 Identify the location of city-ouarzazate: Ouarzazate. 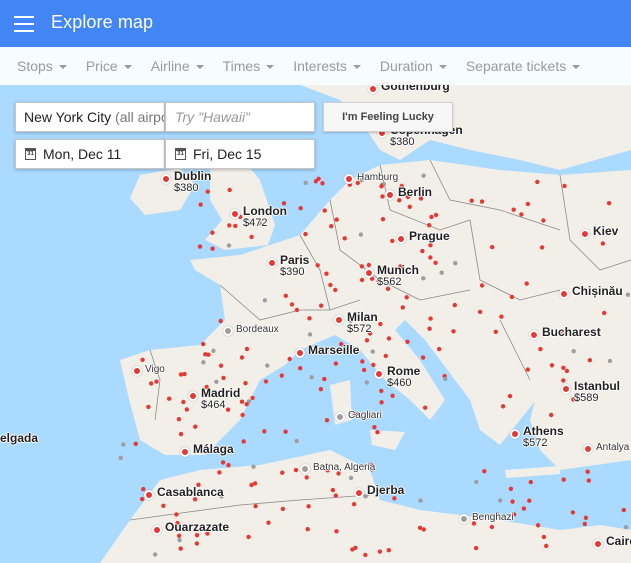
(190, 528).